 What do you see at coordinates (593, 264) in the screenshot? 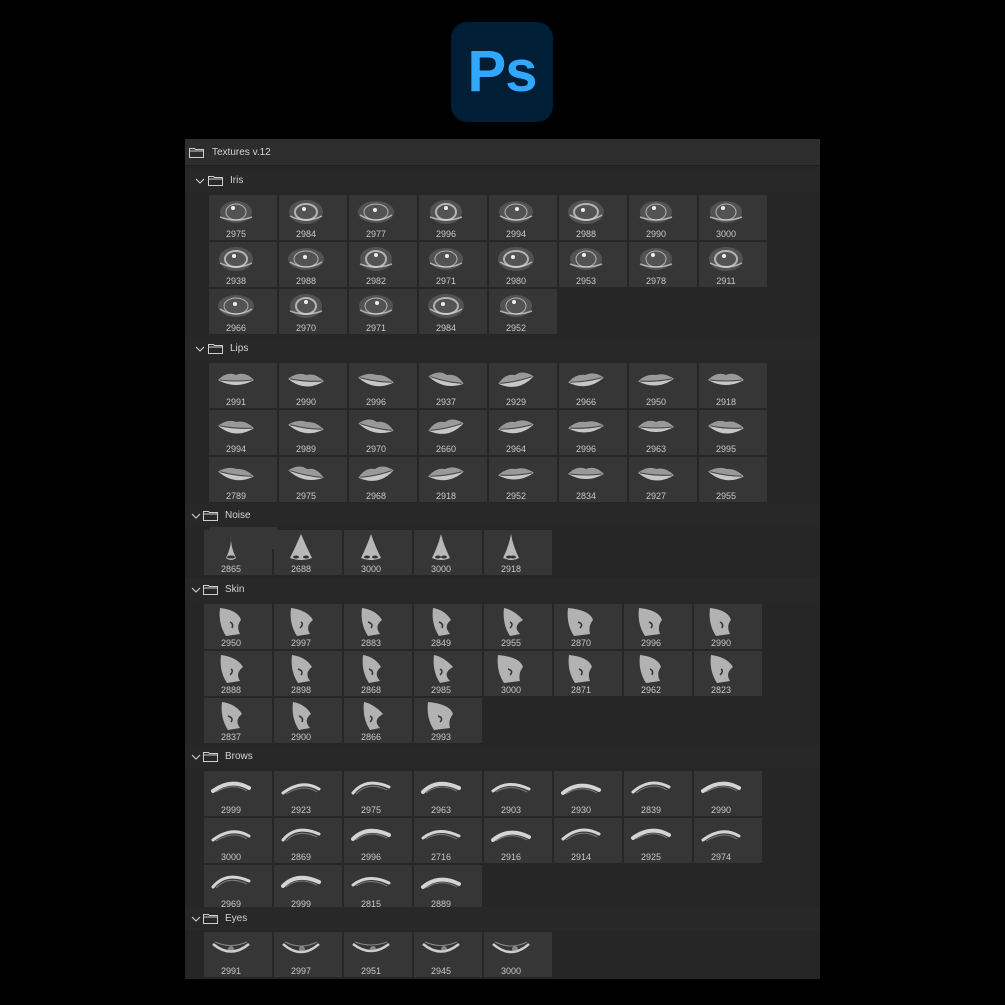
I see `brush-preset: 2953` at bounding box center [593, 264].